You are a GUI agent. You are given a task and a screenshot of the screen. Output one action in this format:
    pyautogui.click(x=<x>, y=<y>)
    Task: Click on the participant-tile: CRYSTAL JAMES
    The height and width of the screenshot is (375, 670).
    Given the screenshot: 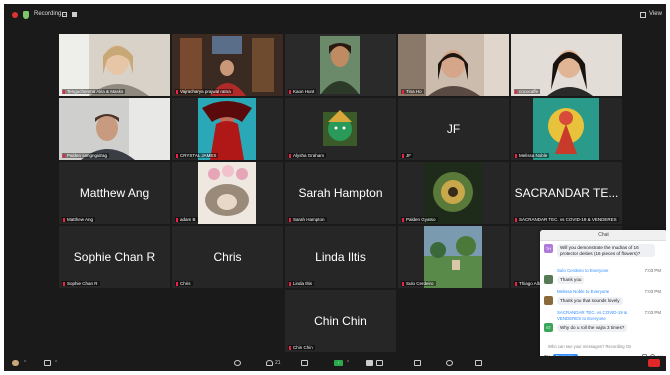 What is the action you would take?
    pyautogui.click(x=227, y=129)
    